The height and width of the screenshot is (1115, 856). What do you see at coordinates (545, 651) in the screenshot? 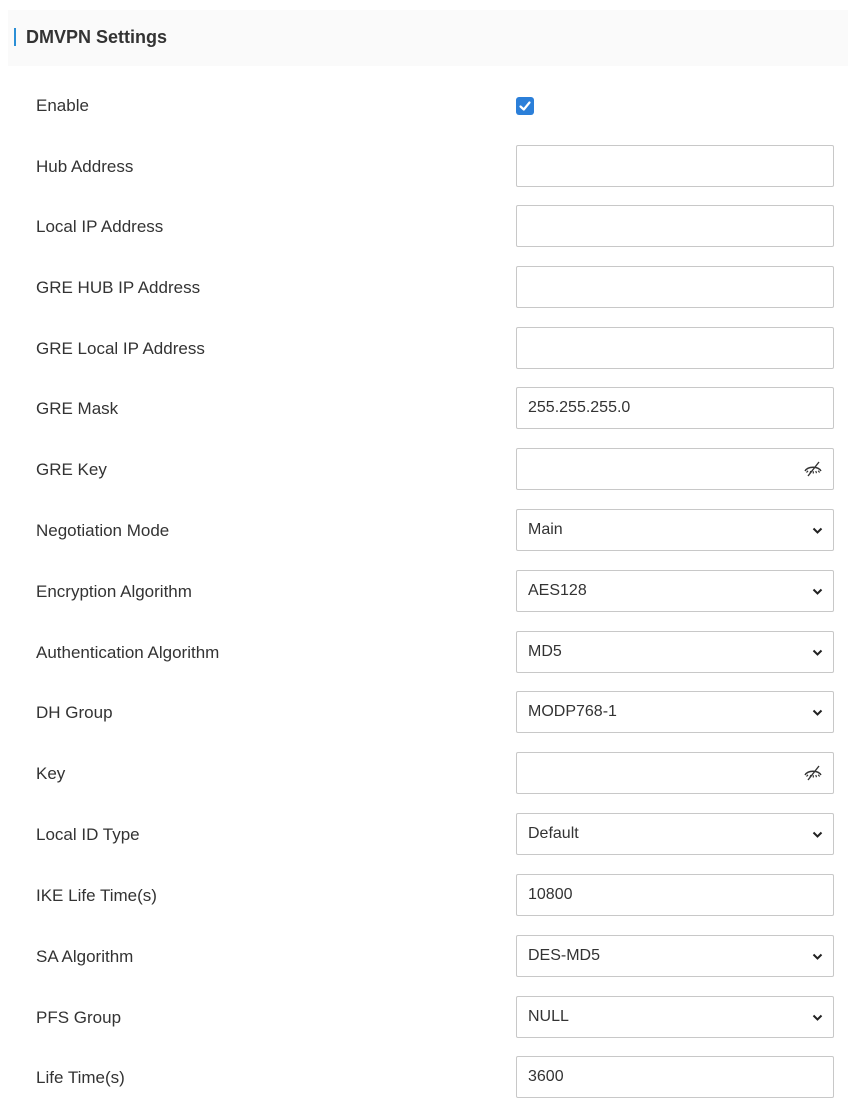
I see `authentication-algorithm-value: MD5` at bounding box center [545, 651].